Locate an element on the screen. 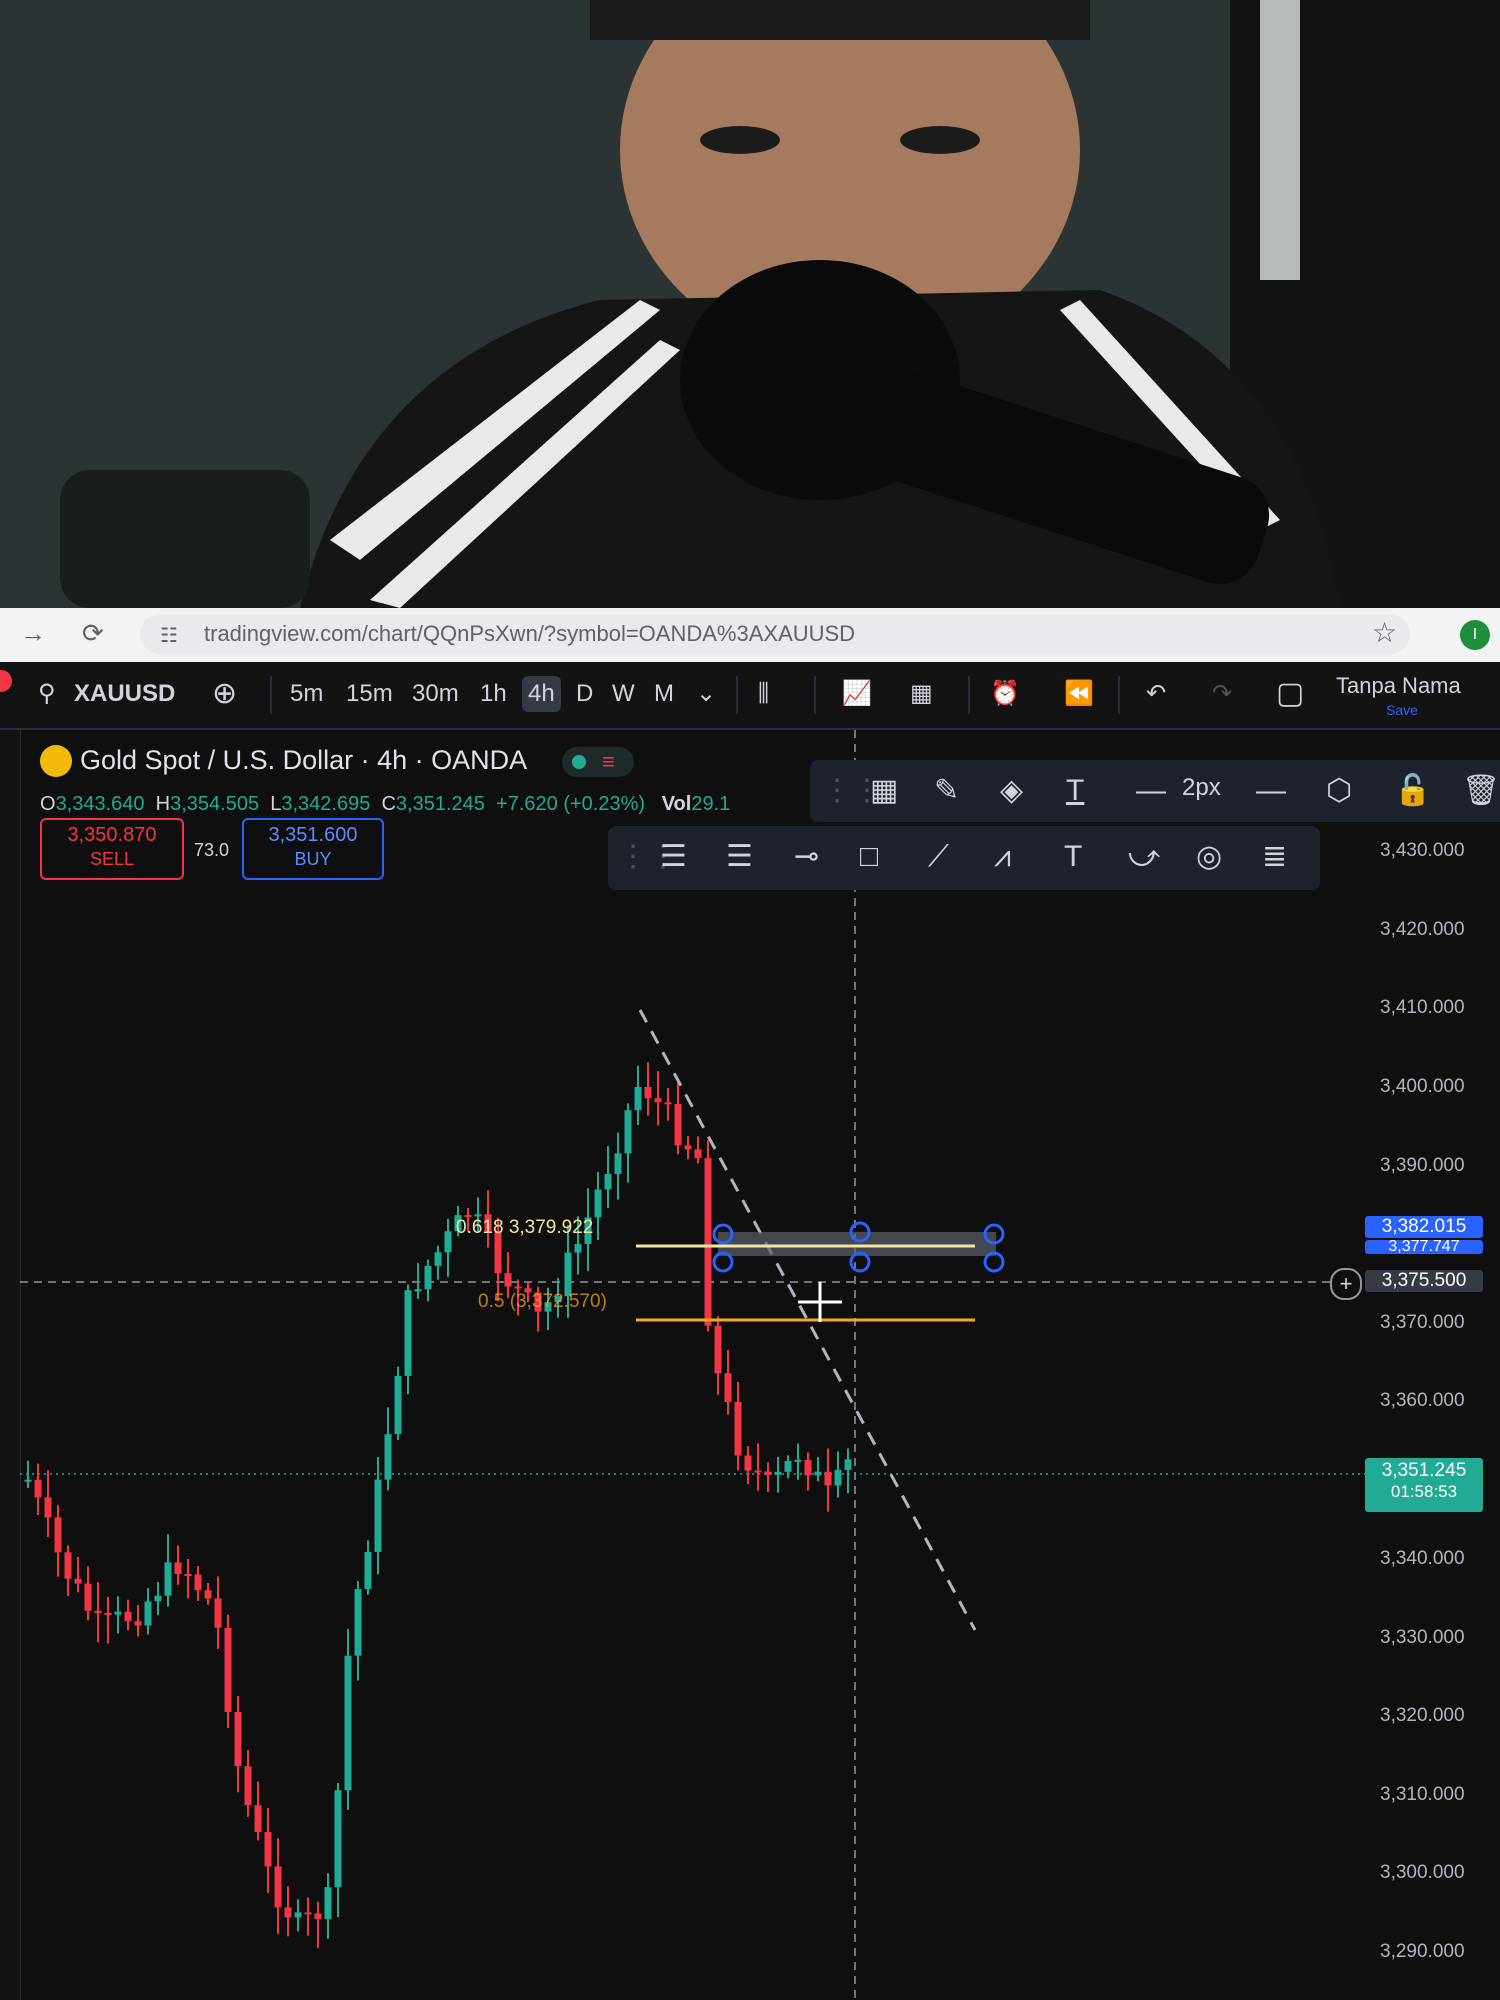 This screenshot has height=2000, width=1500. timeframe-d: D is located at coordinates (584, 694).